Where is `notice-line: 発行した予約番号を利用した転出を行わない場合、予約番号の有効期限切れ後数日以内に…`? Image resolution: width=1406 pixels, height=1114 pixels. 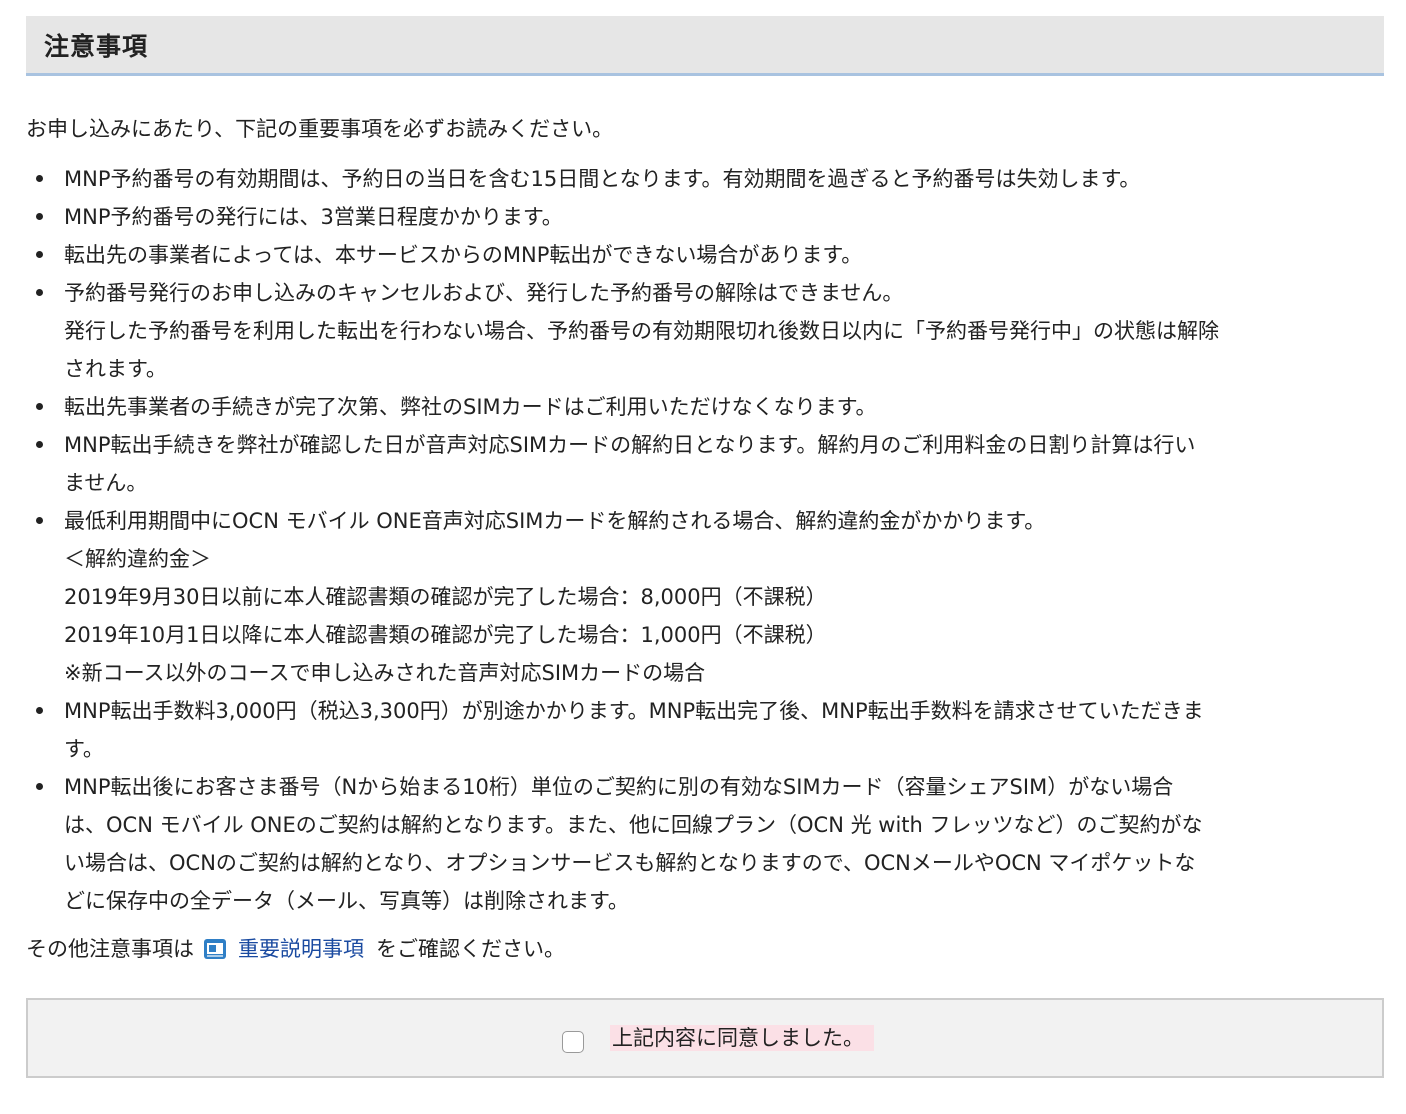
notice-line: 発行した予約番号を利用した転出を行わない場合、予約番号の有効期限切れ後数日以内に… is located at coordinates (641, 331).